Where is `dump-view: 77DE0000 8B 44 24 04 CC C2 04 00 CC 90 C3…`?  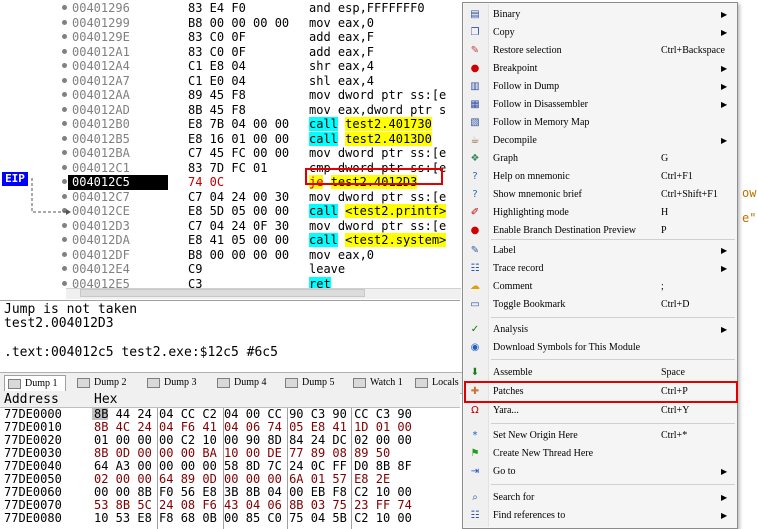 dump-view: 77DE0000 8B 44 24 04 CC C2 04 00 CC 90 C3… is located at coordinates (230, 468).